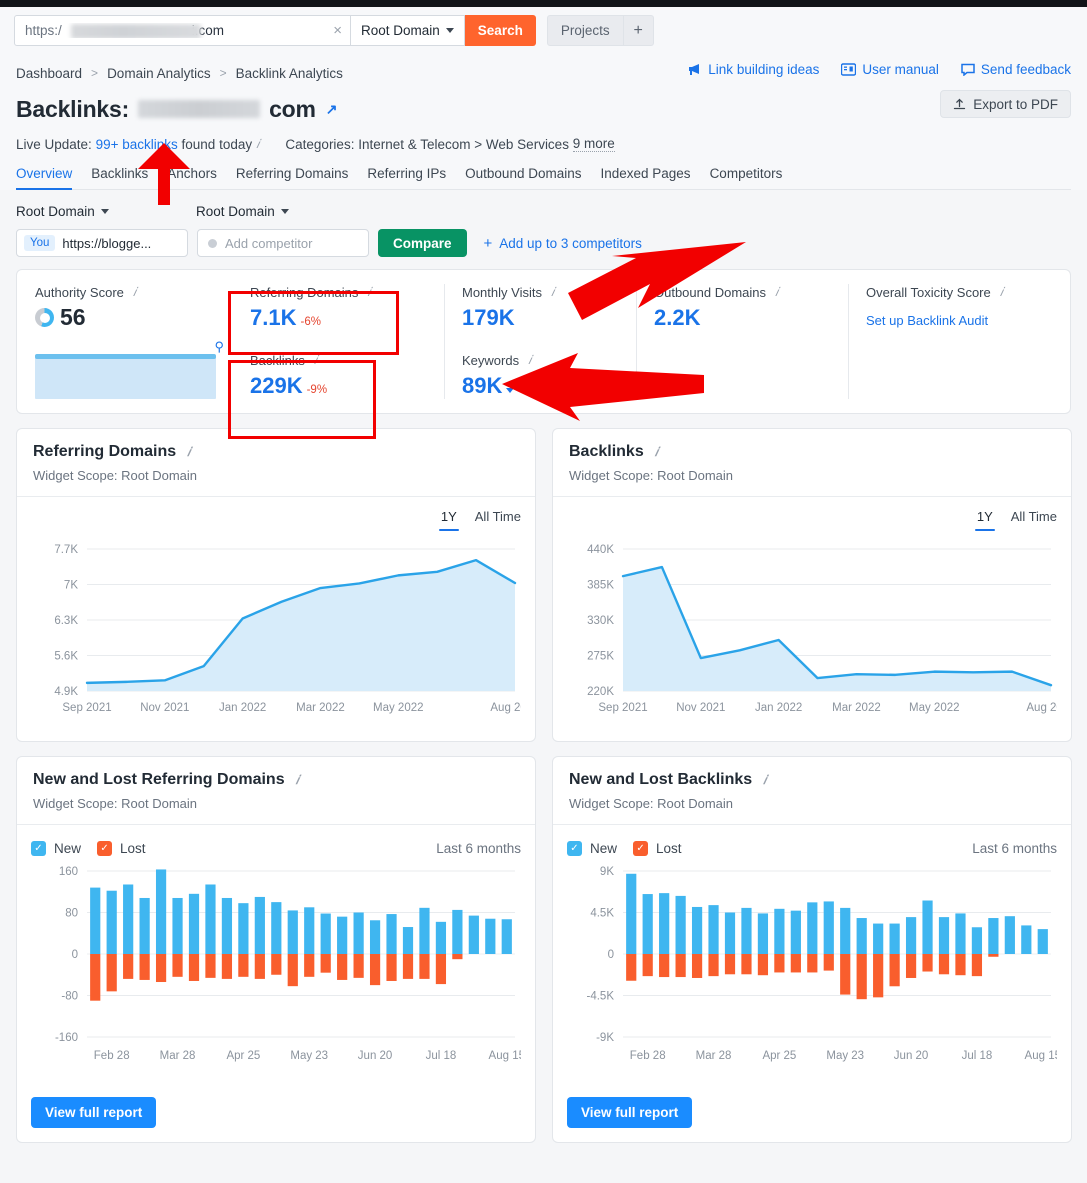 The height and width of the screenshot is (1183, 1087). I want to click on tab-anchors: Anchors, so click(192, 177).